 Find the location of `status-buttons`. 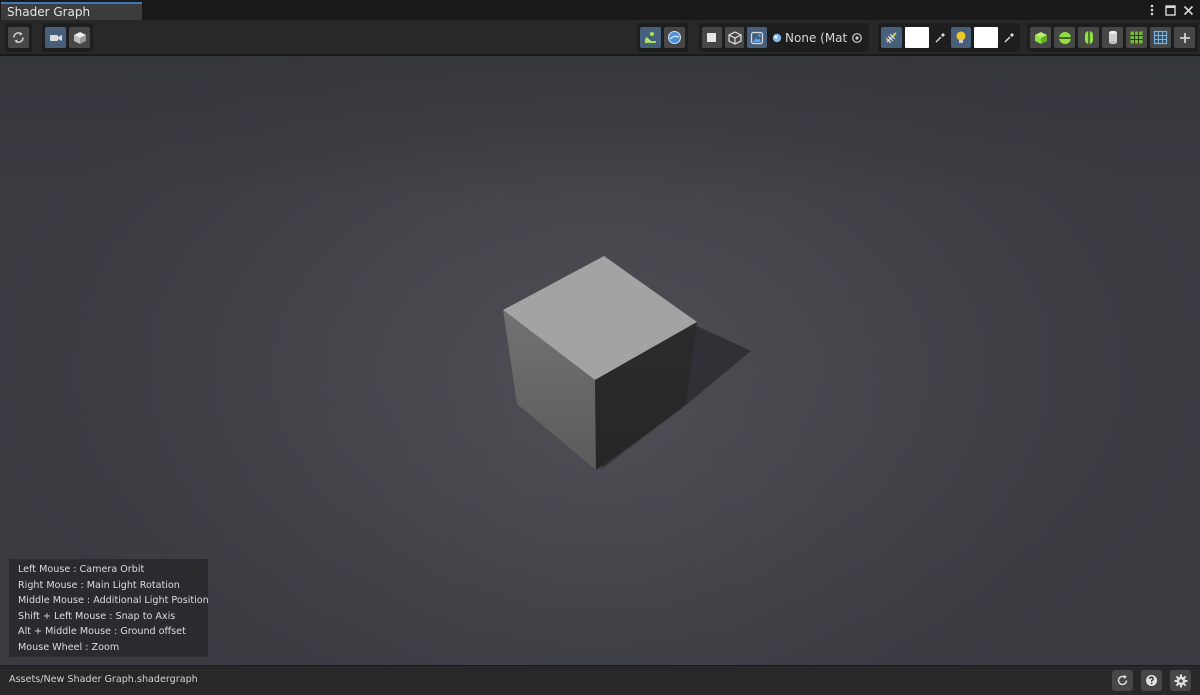

status-buttons is located at coordinates (1151, 680).